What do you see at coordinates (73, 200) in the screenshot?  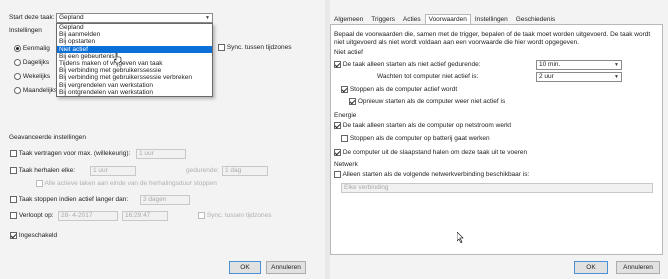 I see `stop-longer-label: Taak stoppen indien actief langer dan:` at bounding box center [73, 200].